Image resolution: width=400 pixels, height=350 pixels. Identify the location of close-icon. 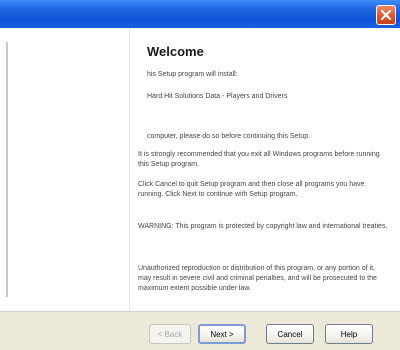
(386, 15).